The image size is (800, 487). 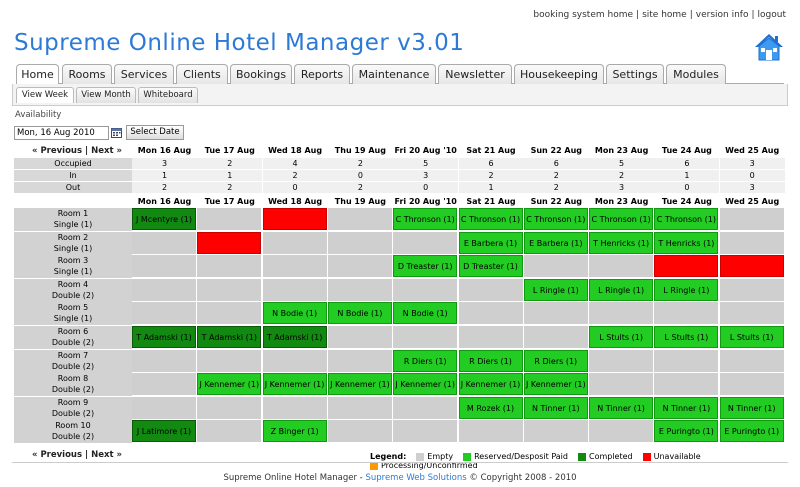 I want to click on booking-system-home-link: booking system home, so click(x=583, y=15).